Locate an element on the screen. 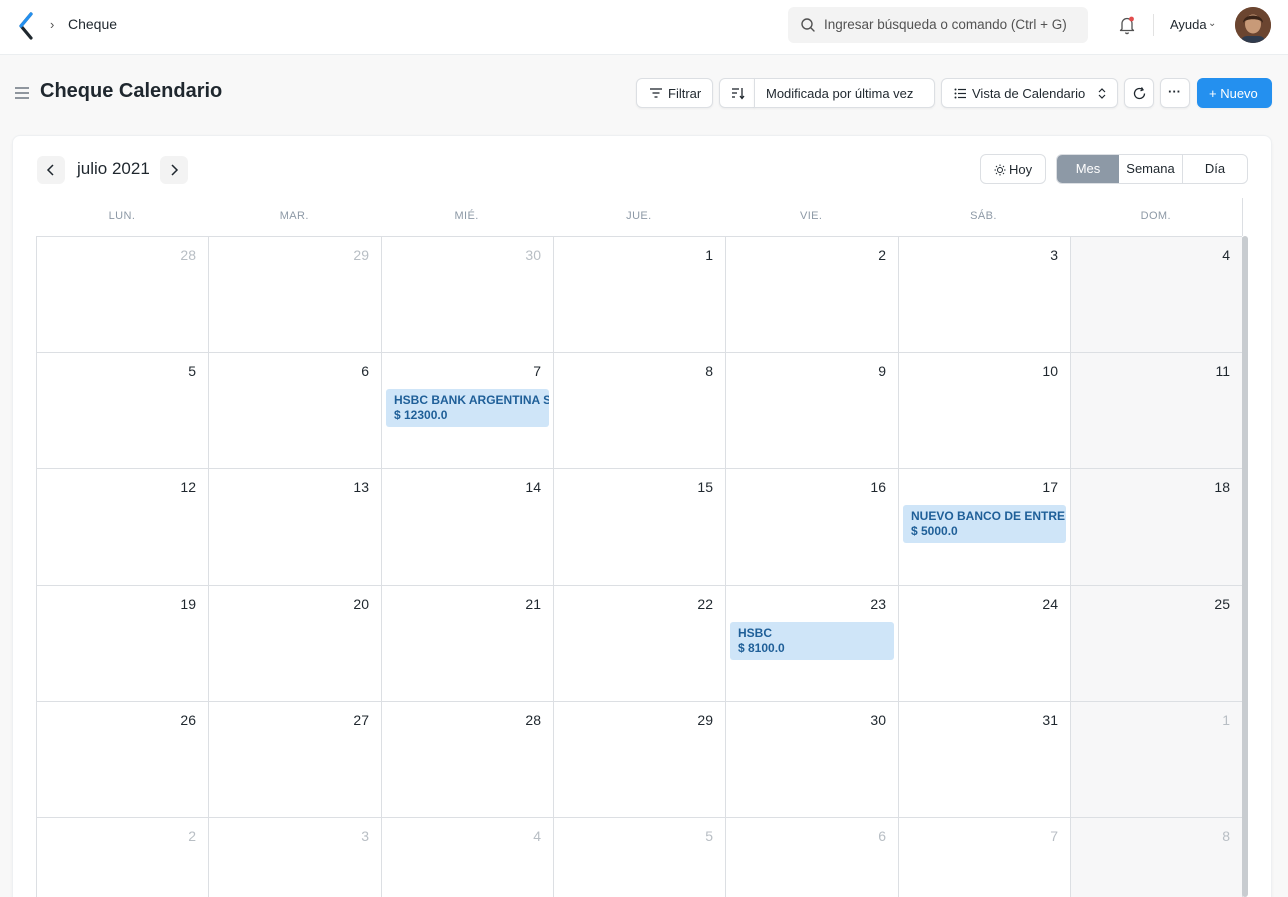  day-number: 5 is located at coordinates (192, 371).